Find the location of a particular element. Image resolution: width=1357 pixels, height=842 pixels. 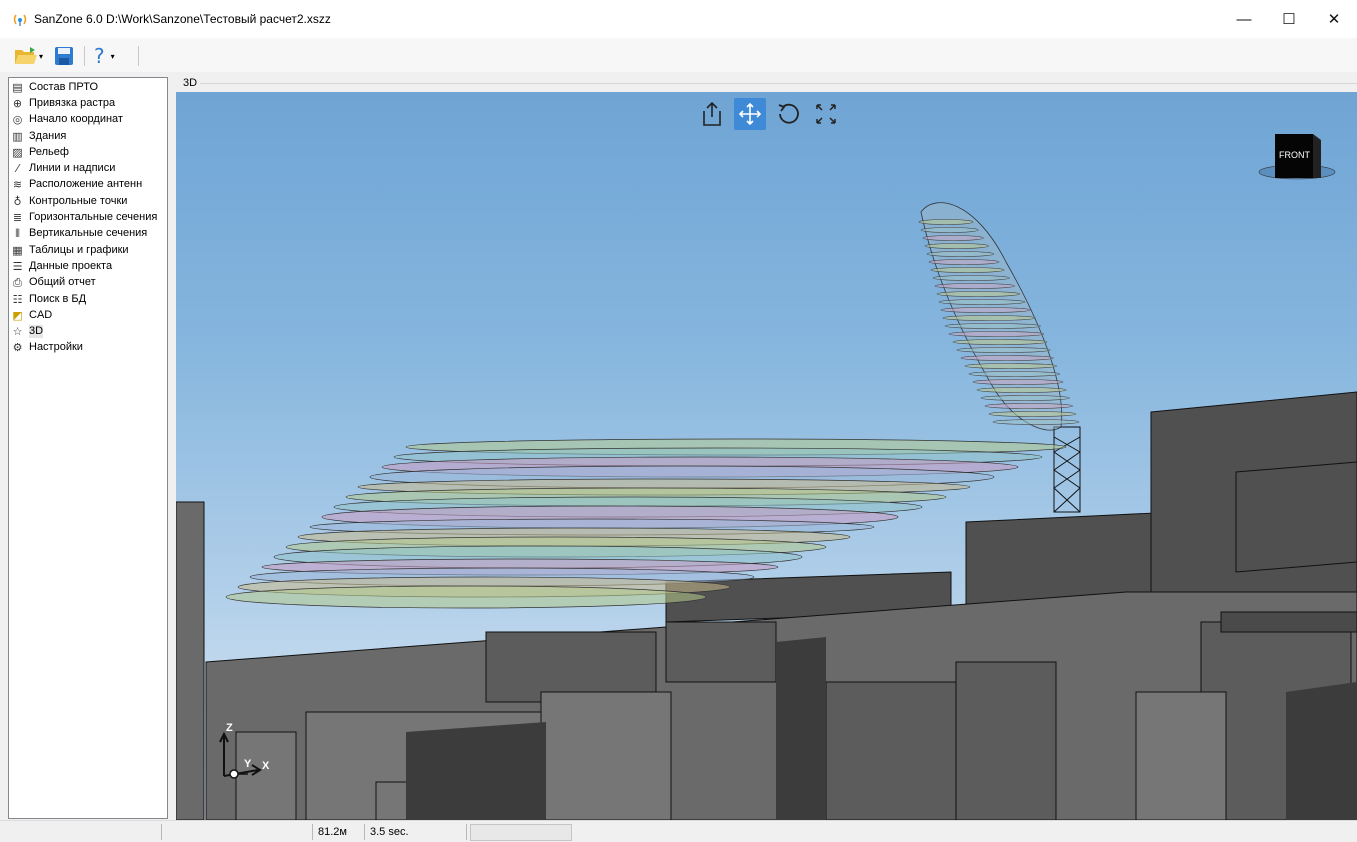

sidebar-item: ◎ Начало координат is located at coordinates (89, 120).